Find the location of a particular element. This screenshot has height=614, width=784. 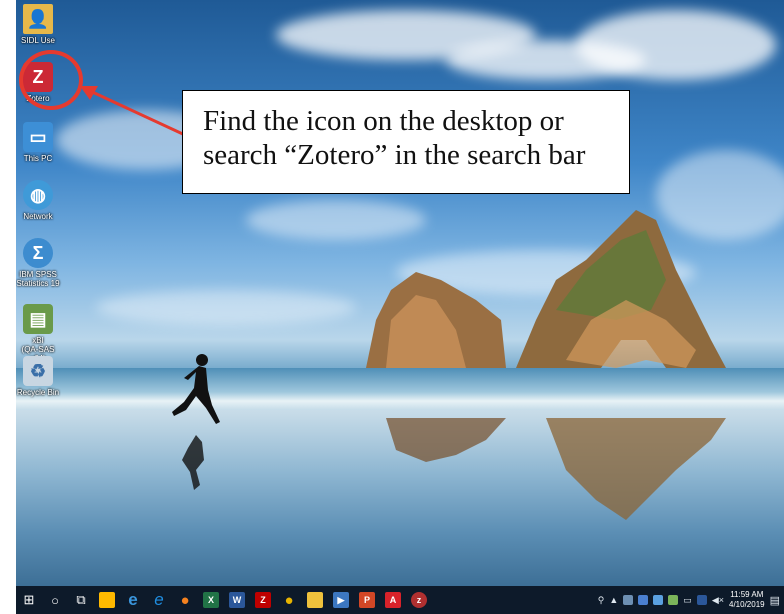

network-icon: ◍ is located at coordinates (38, 195).